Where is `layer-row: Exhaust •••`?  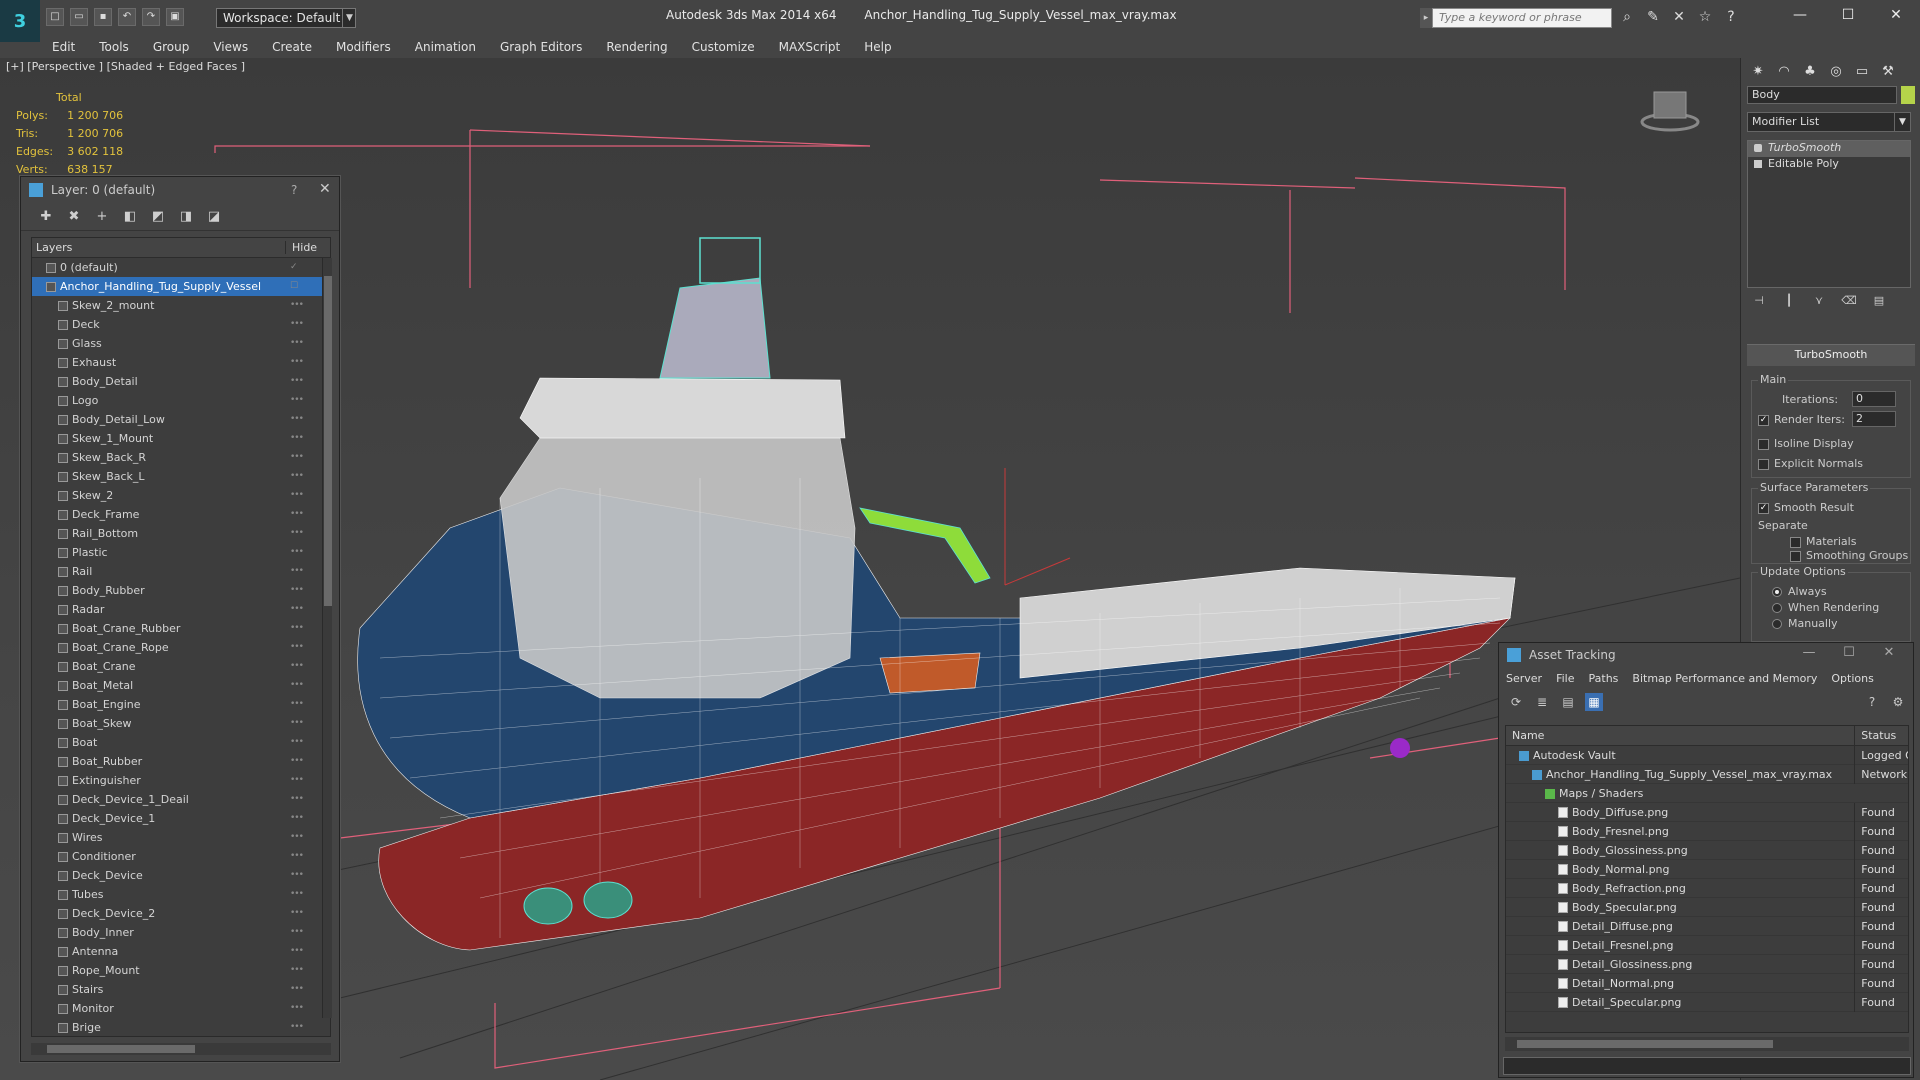
layer-row: Exhaust ••• is located at coordinates (181, 362).